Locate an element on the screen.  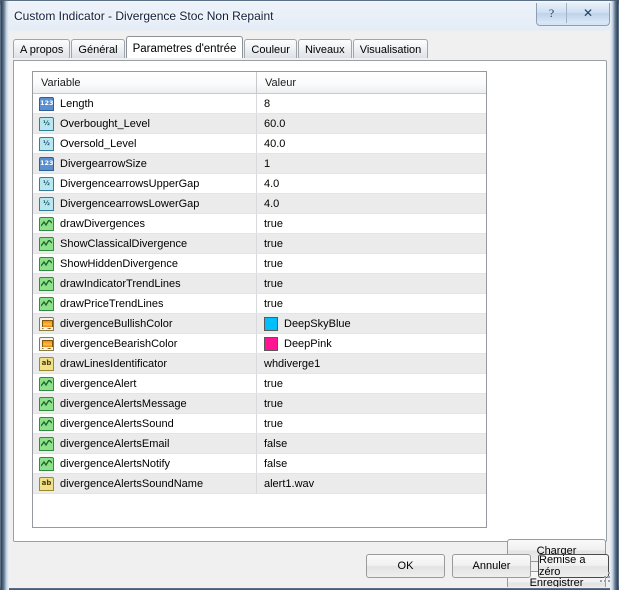
parameter-name: drawDivergences is located at coordinates (102, 223).